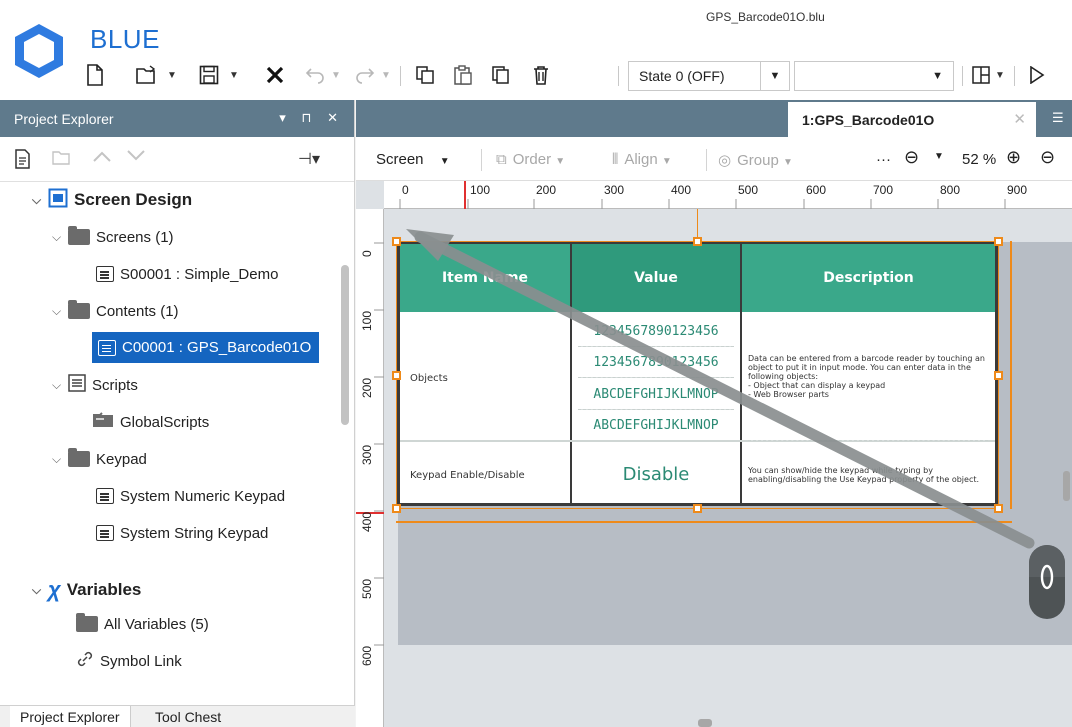 This screenshot has width=1072, height=727. Describe the element at coordinates (775, 76) in the screenshot. I see `state-dropdown-icon: ▼` at that location.